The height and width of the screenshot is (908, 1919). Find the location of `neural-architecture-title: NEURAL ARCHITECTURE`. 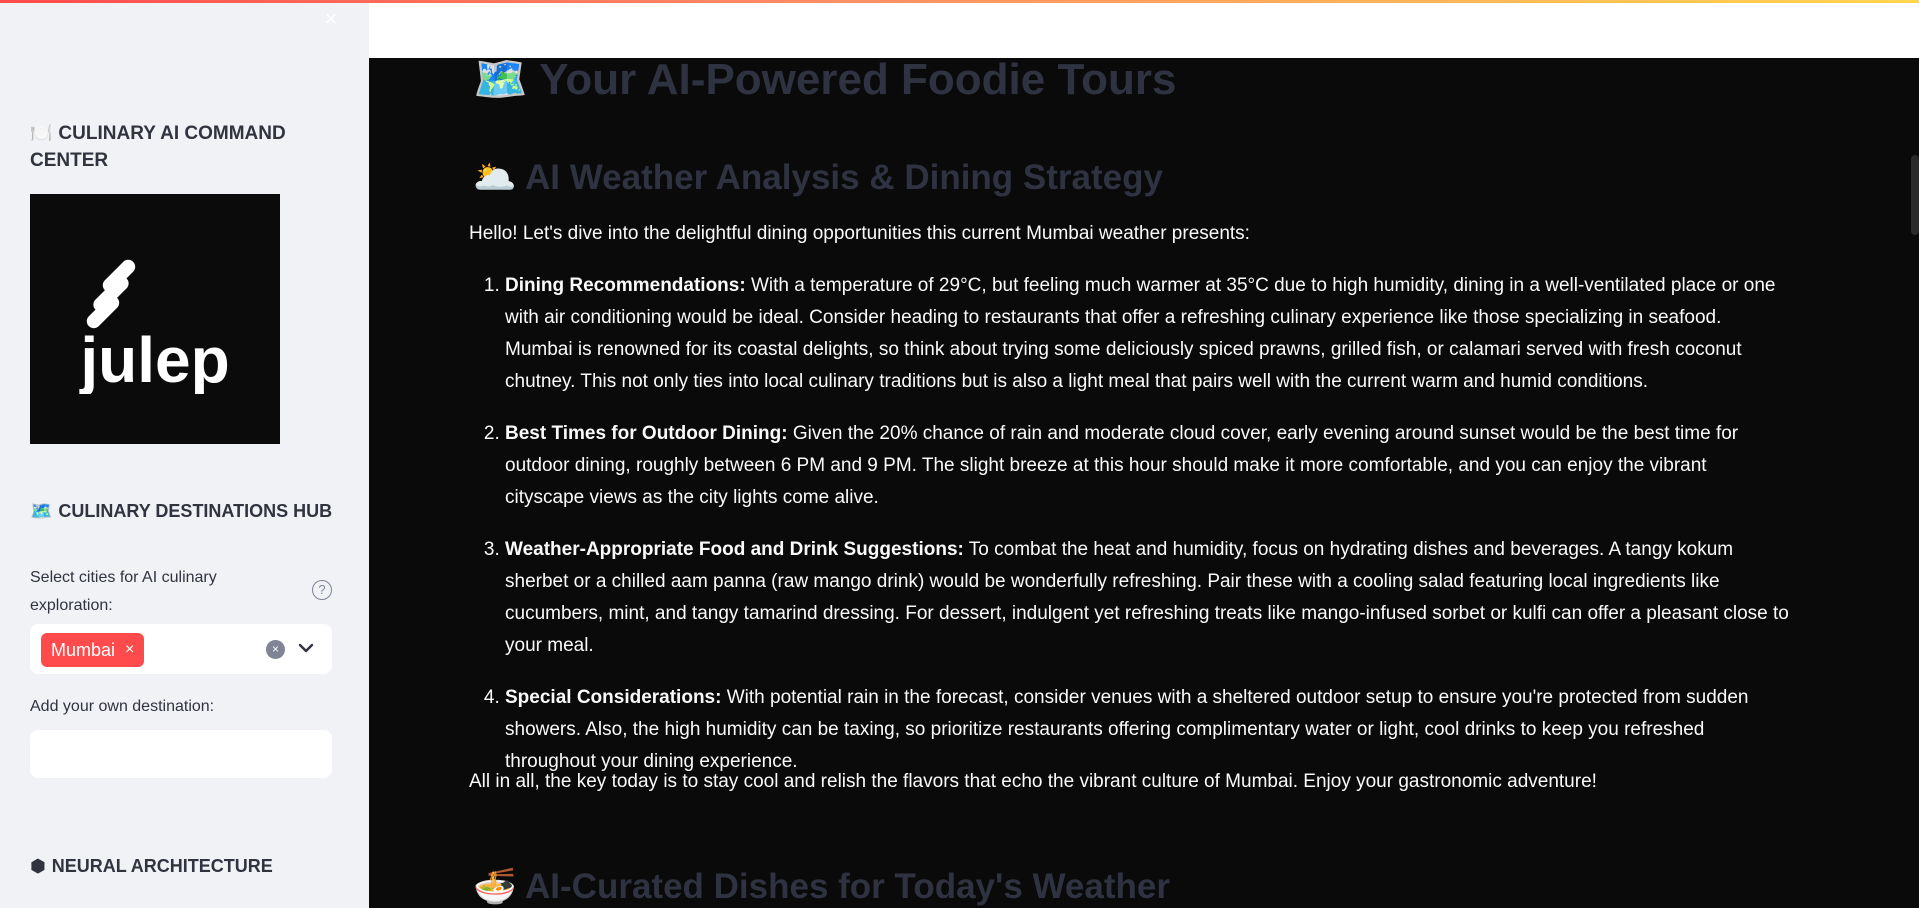

neural-architecture-title: NEURAL ARCHITECTURE is located at coordinates (162, 866).